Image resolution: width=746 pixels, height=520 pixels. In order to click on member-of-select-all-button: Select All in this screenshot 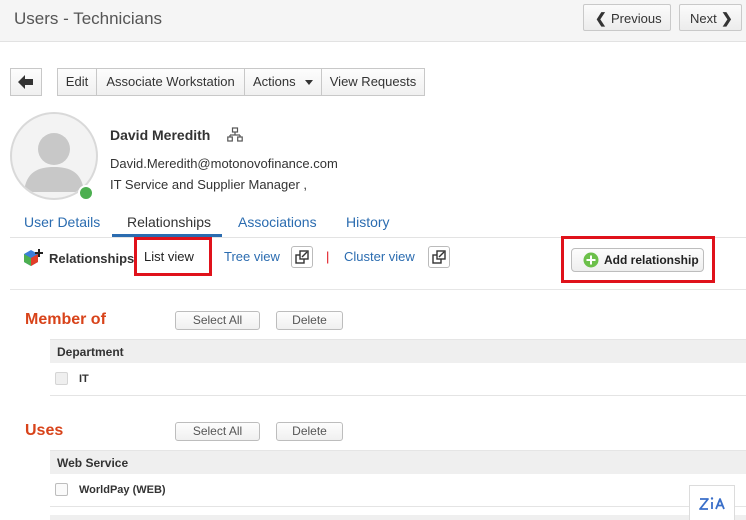, I will do `click(217, 320)`.